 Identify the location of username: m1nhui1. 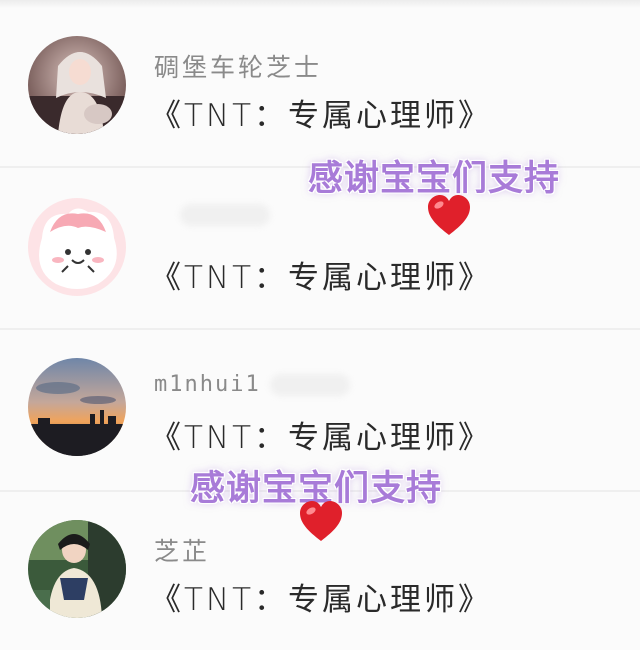
(207, 384).